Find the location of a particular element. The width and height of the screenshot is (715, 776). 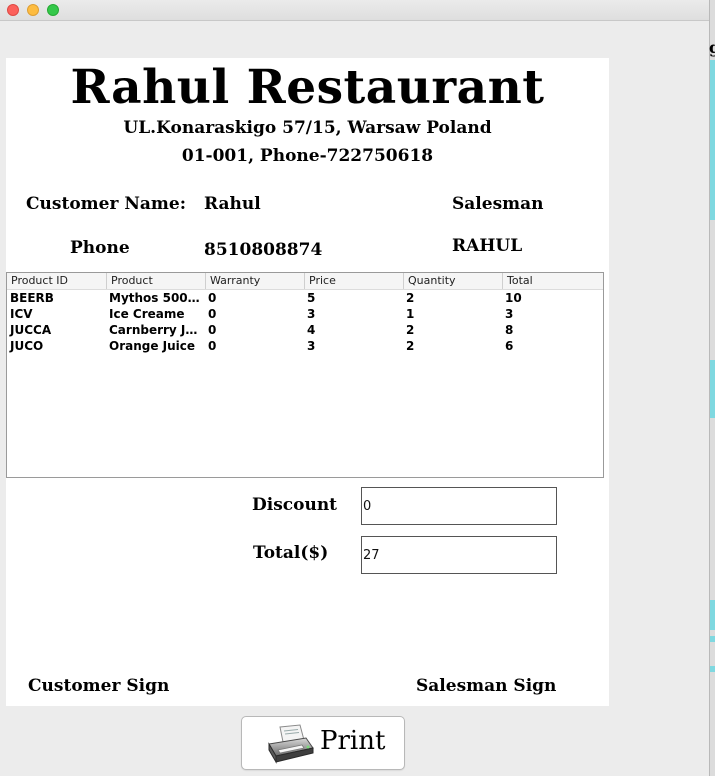

cell-product: Carnberry Juice is located at coordinates (154, 330).